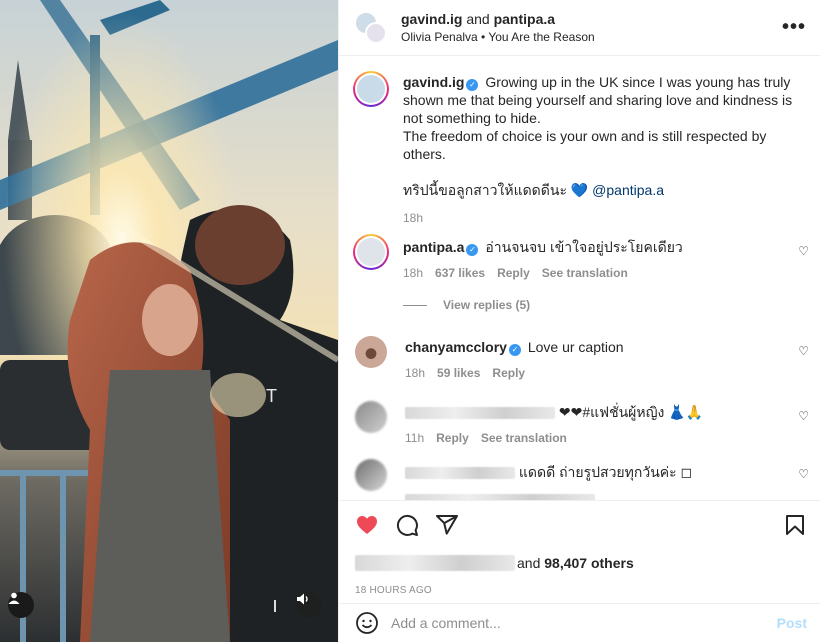  Describe the element at coordinates (431, 19) in the screenshot. I see `header-user1: gavind.ig` at that location.